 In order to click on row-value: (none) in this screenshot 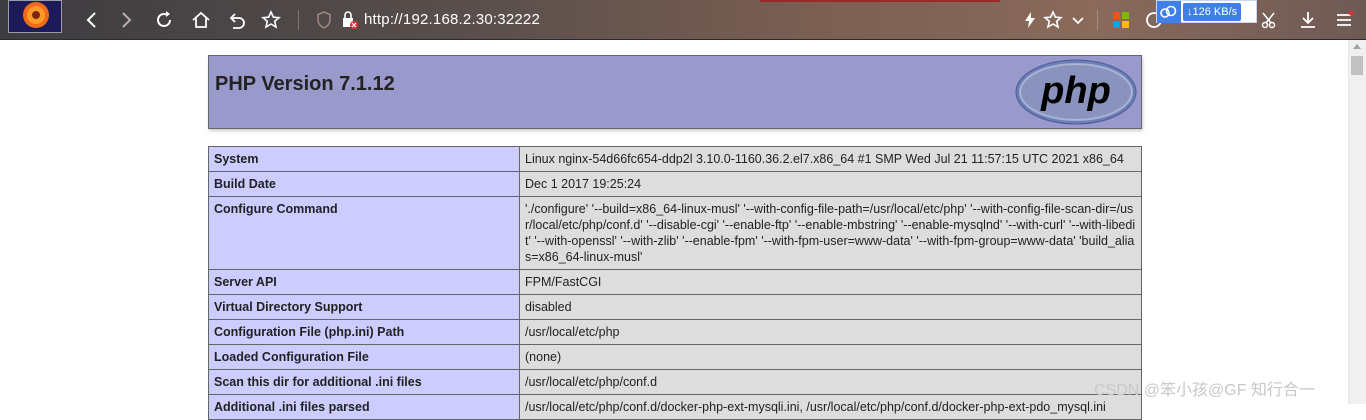, I will do `click(830, 357)`.